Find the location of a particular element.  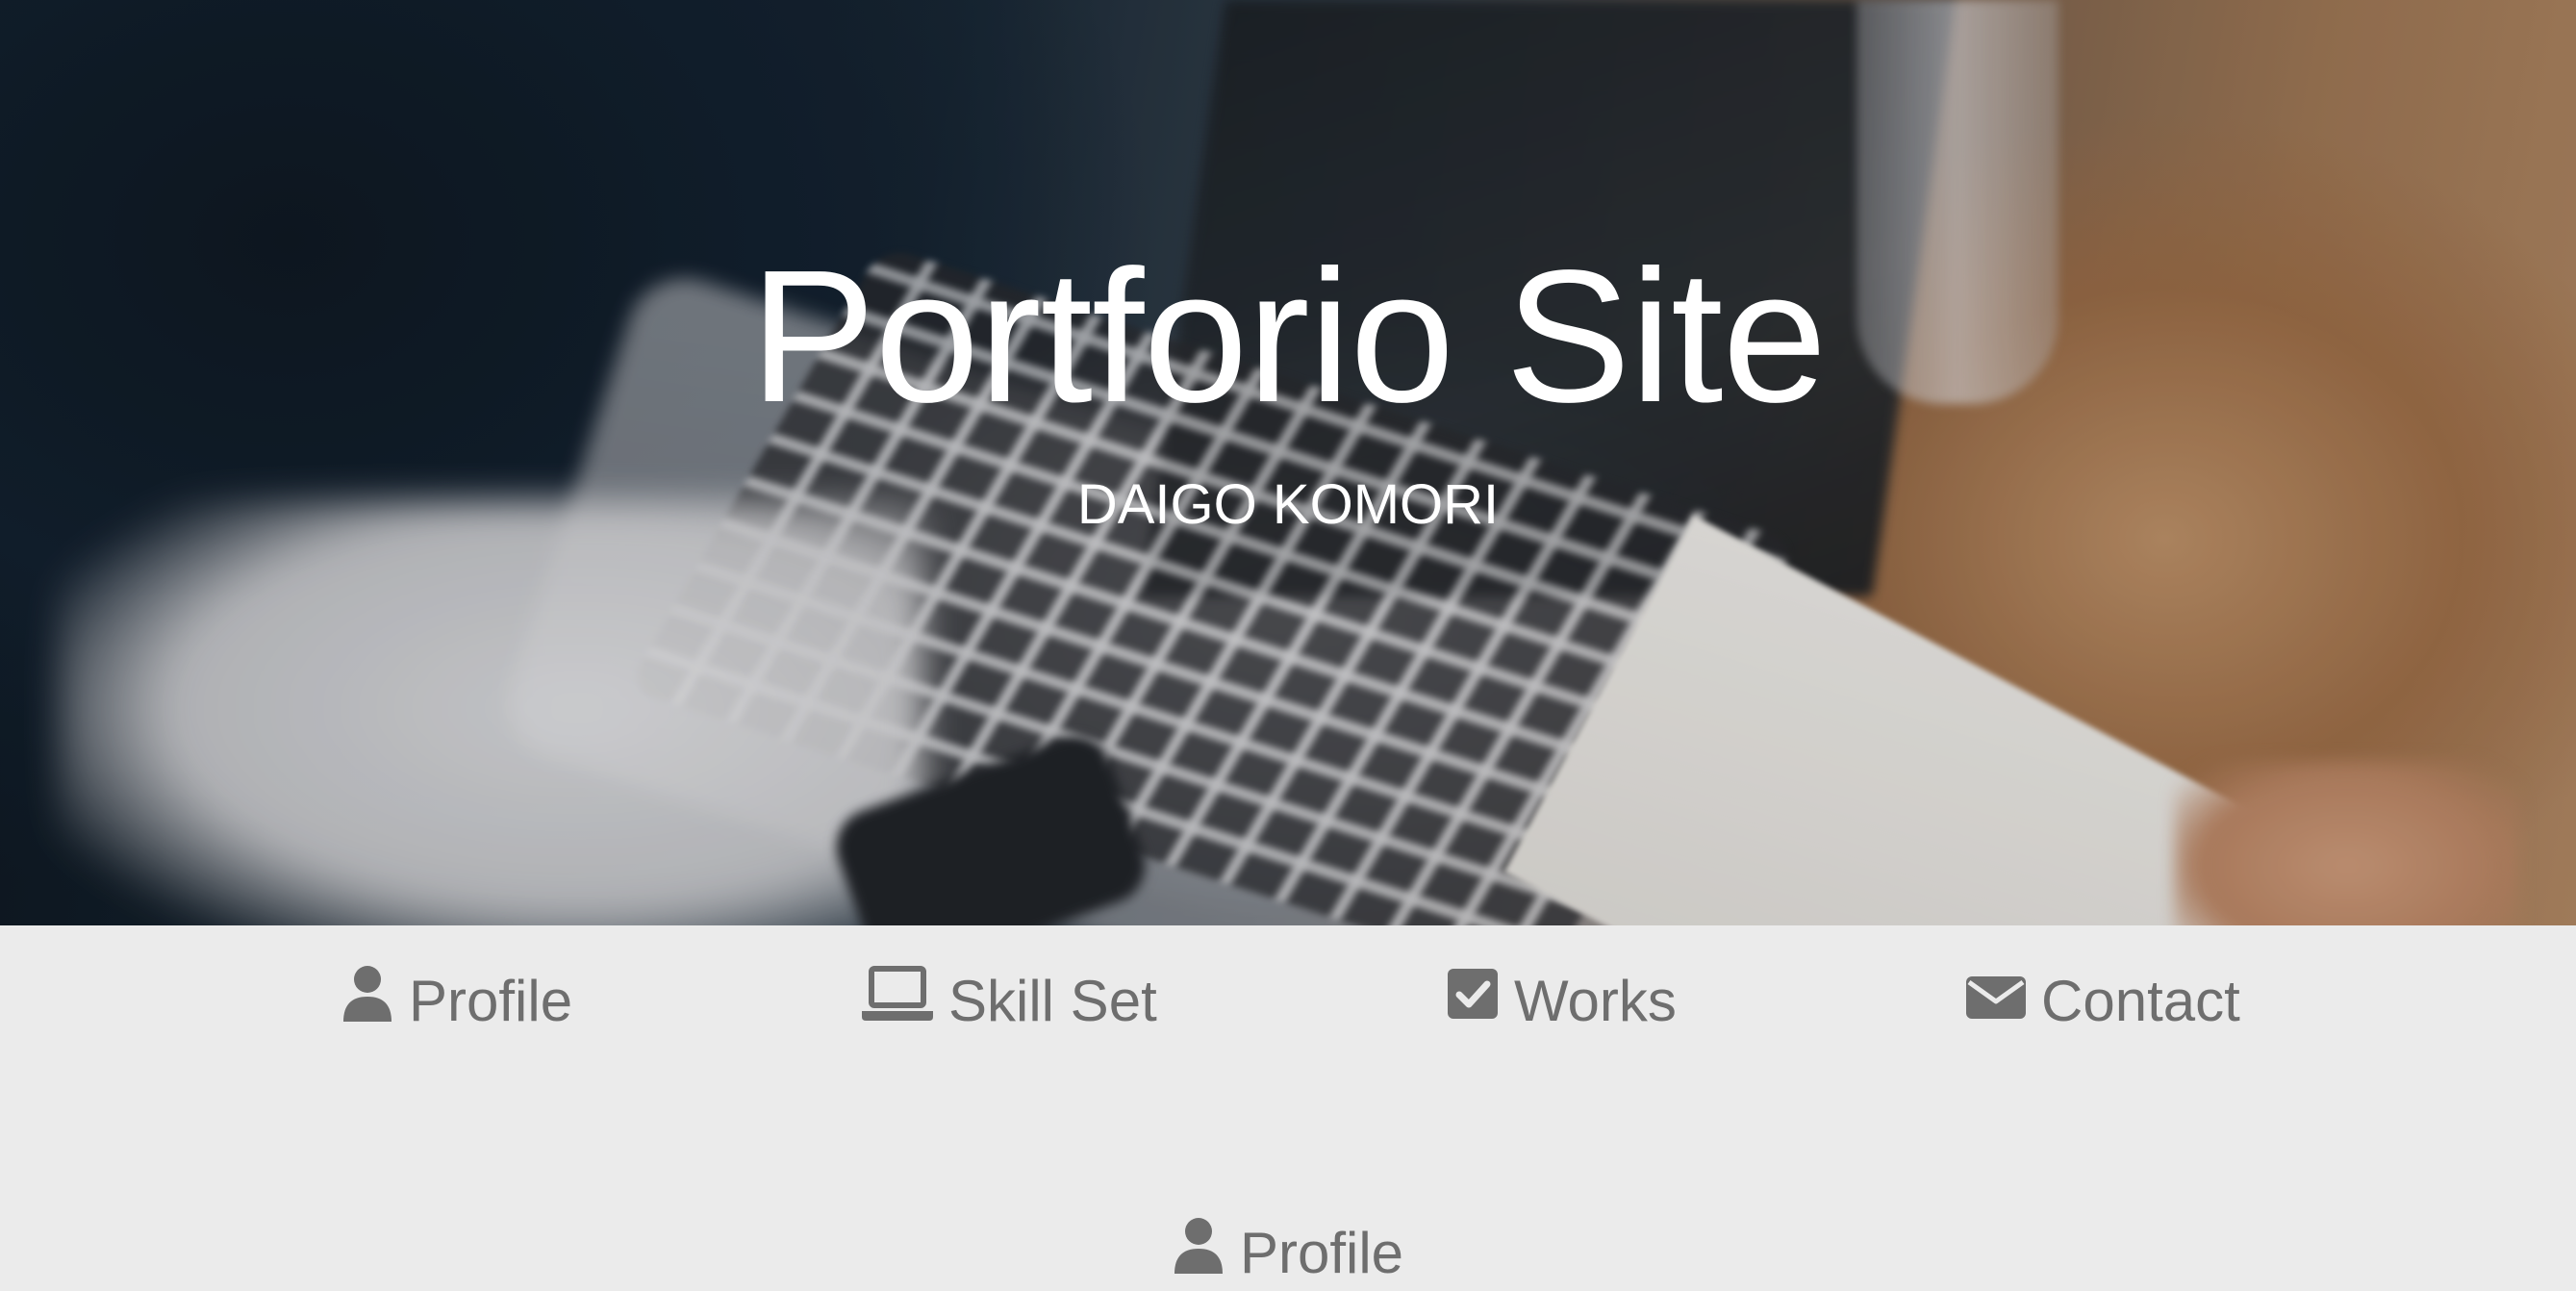

nav-item-label: Works is located at coordinates (1595, 1000).